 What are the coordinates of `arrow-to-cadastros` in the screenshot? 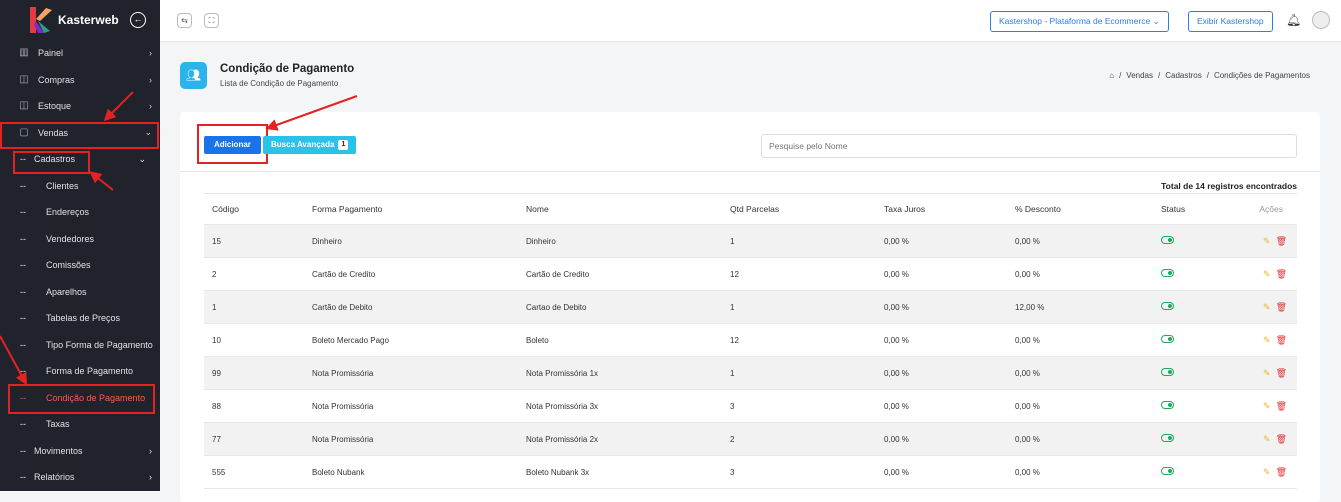 It's located at (101, 181).